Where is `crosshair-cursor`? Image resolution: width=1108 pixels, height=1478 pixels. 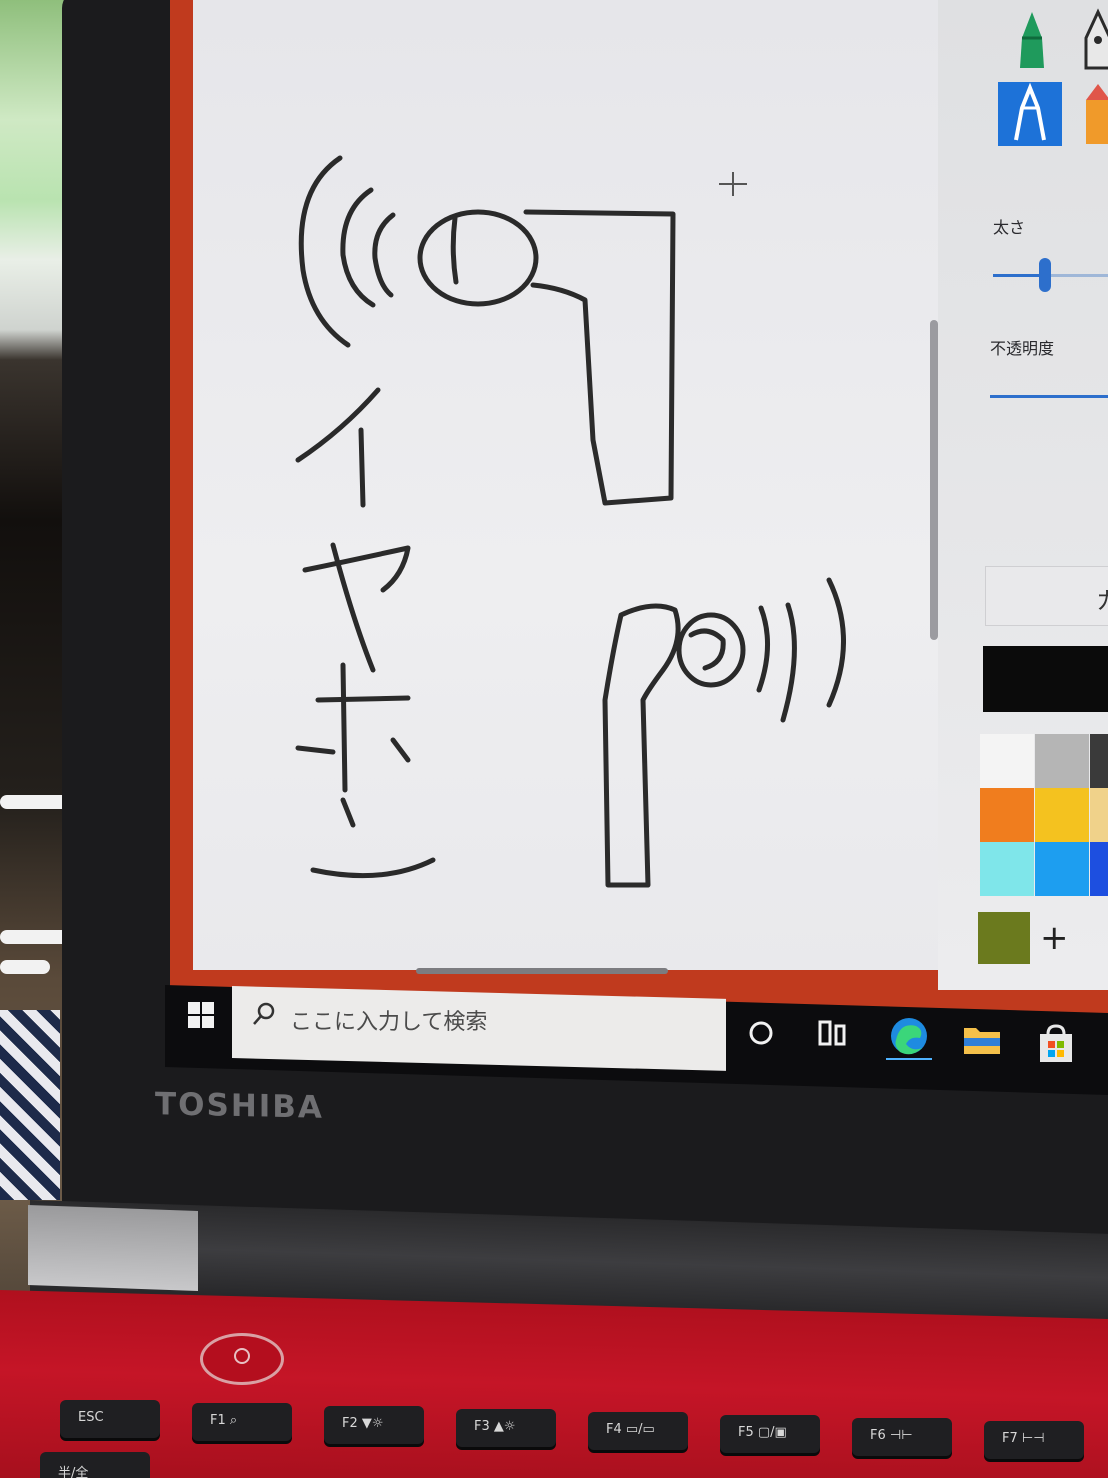 crosshair-cursor is located at coordinates (733, 184).